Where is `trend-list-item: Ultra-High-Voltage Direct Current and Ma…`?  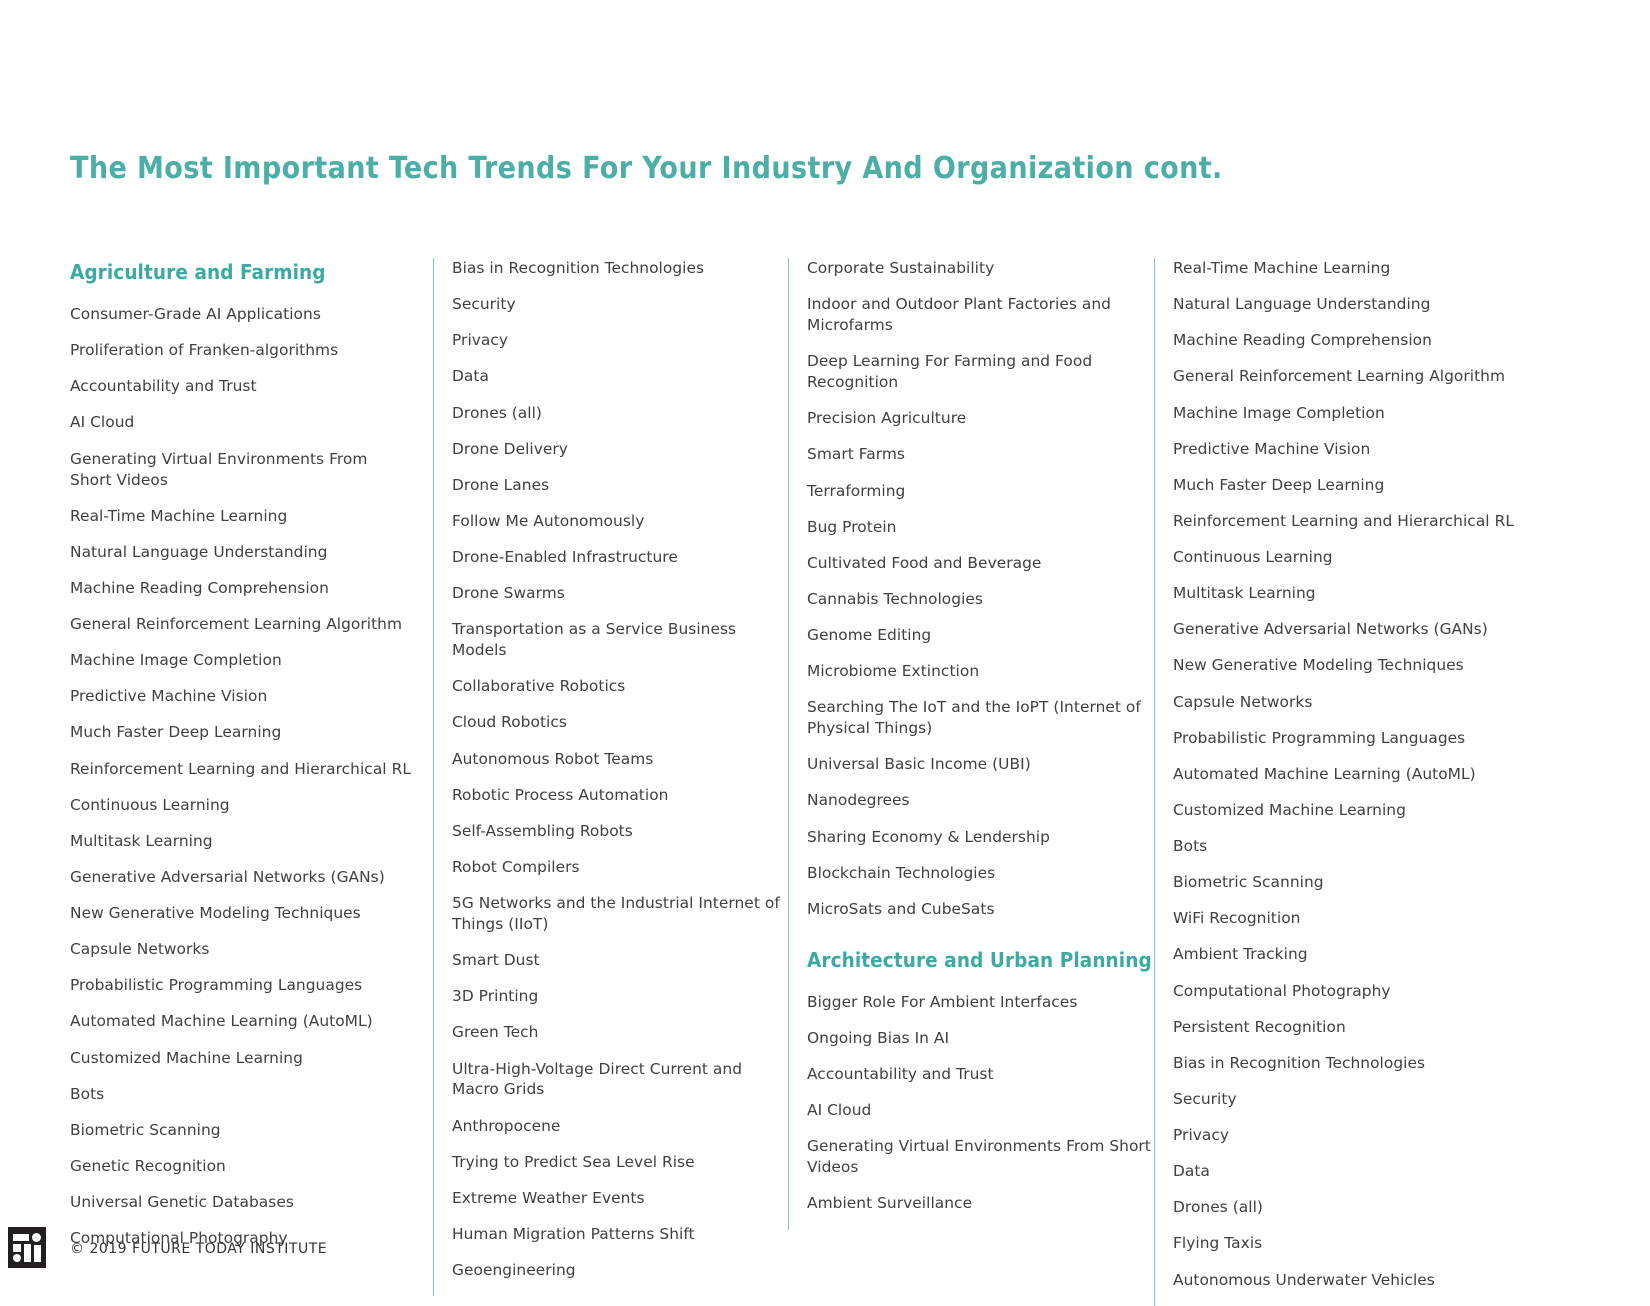 trend-list-item: Ultra-High-Voltage Direct Current and Ma… is located at coordinates (597, 1079).